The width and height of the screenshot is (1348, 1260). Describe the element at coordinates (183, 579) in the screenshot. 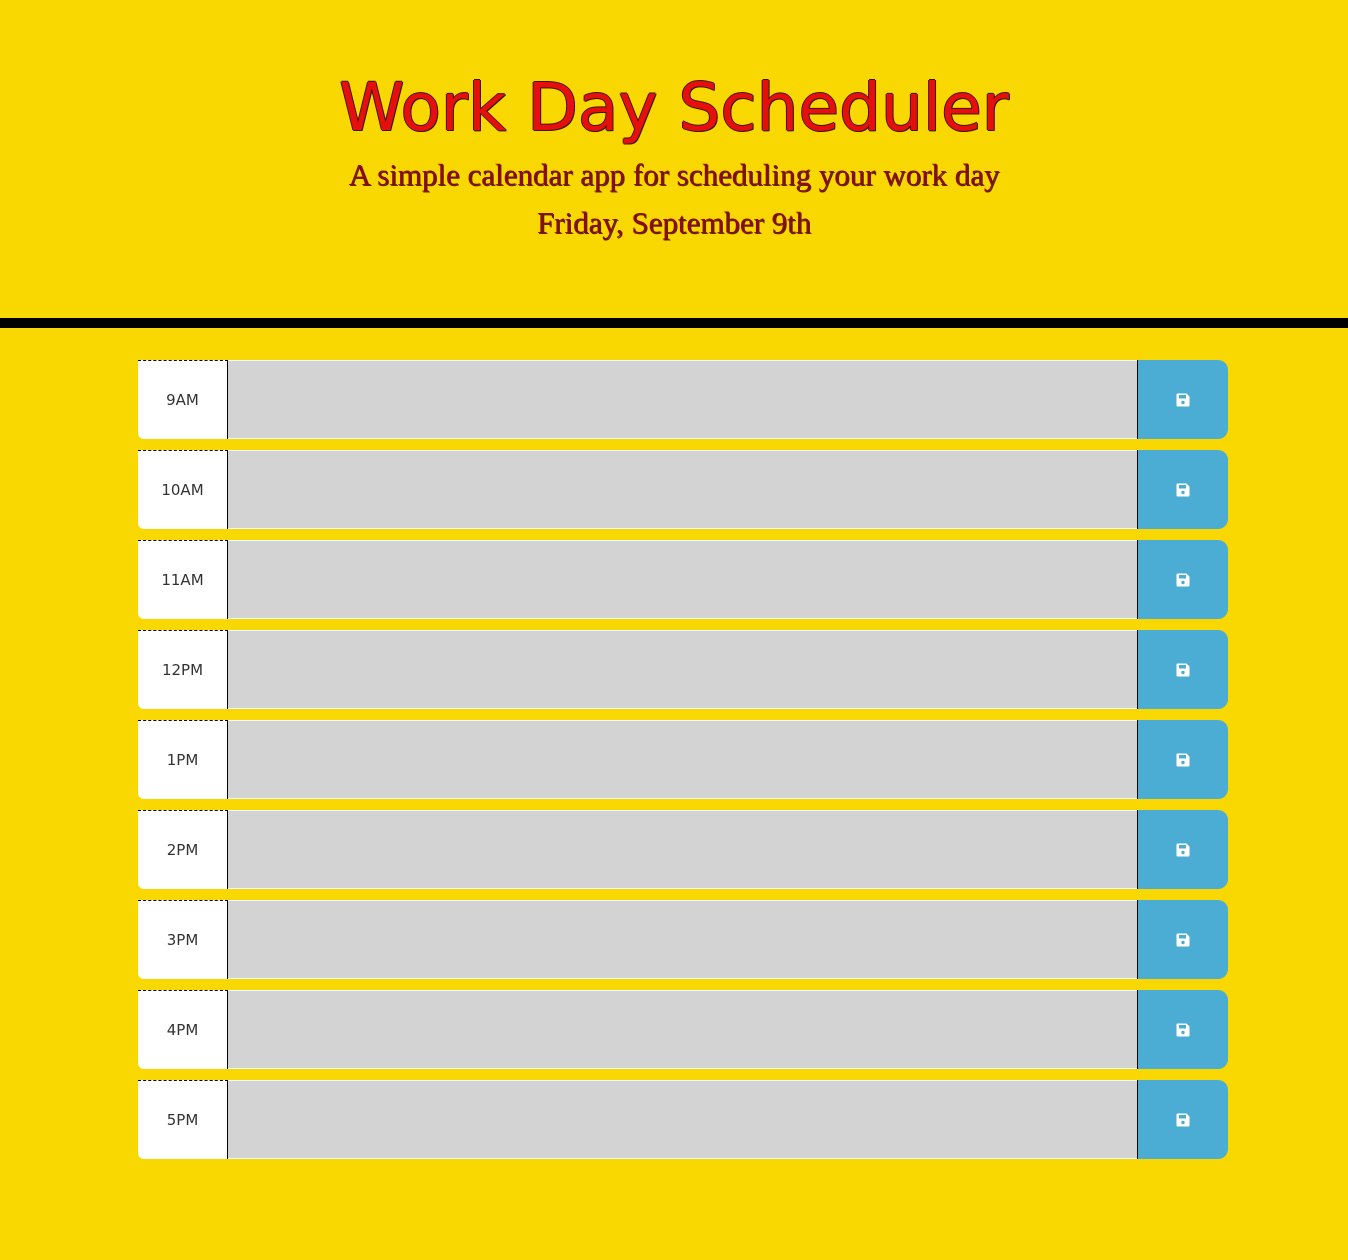

I see `hour-label: 11AM` at that location.